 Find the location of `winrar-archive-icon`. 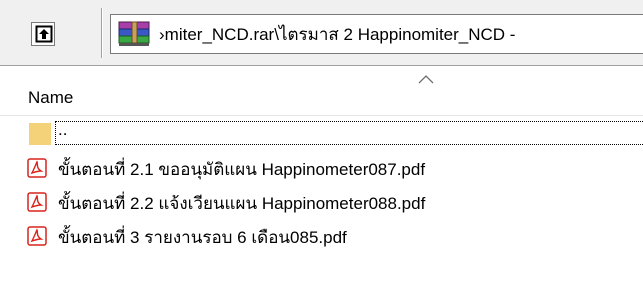

winrar-archive-icon is located at coordinates (134, 33).